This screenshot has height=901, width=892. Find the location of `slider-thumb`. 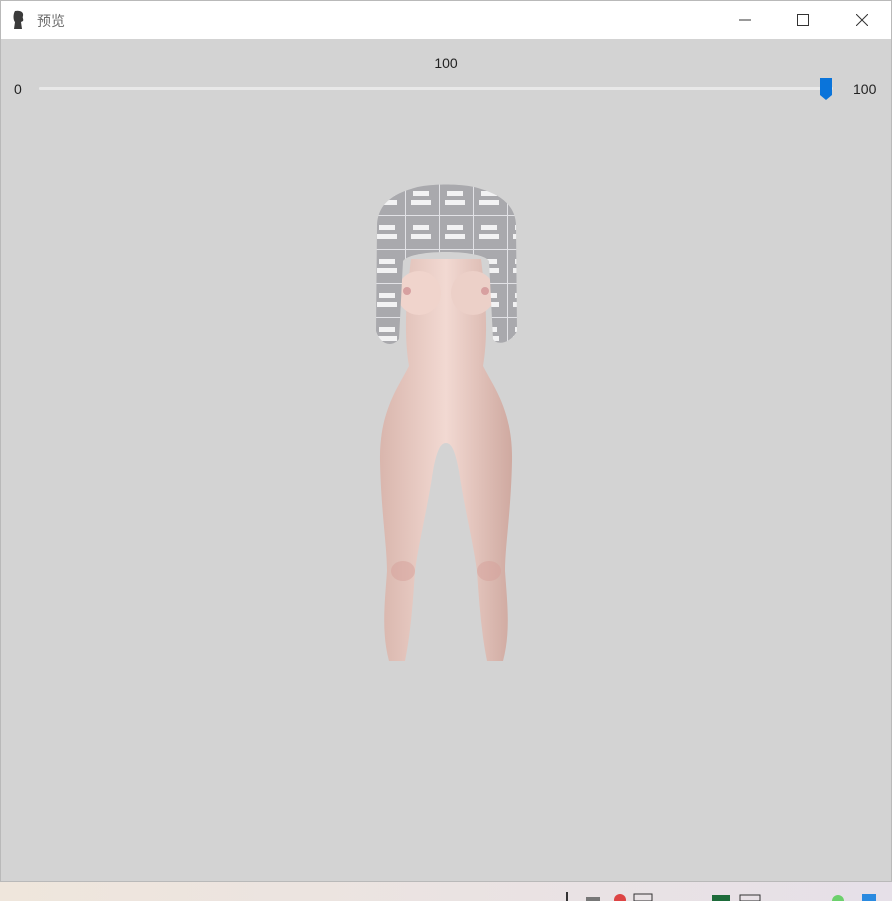

slider-thumb is located at coordinates (826, 89).